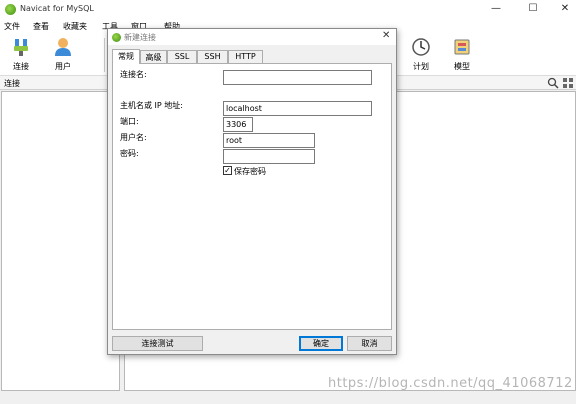 The width and height of the screenshot is (576, 404). What do you see at coordinates (297, 108) in the screenshot?
I see `host-input: localhost` at bounding box center [297, 108].